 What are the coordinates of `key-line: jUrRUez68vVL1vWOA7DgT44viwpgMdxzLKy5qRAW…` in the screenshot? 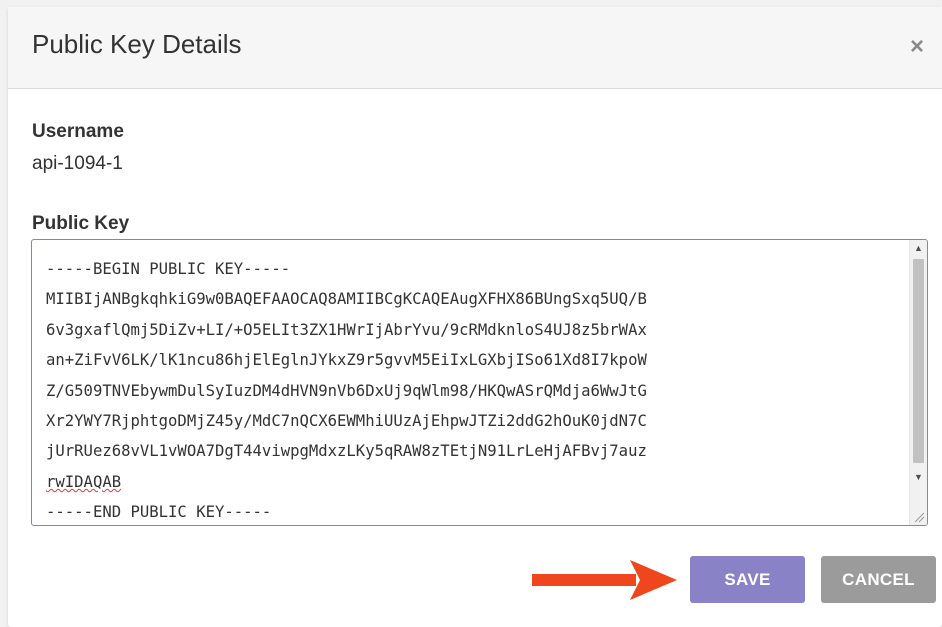 It's located at (346, 451).